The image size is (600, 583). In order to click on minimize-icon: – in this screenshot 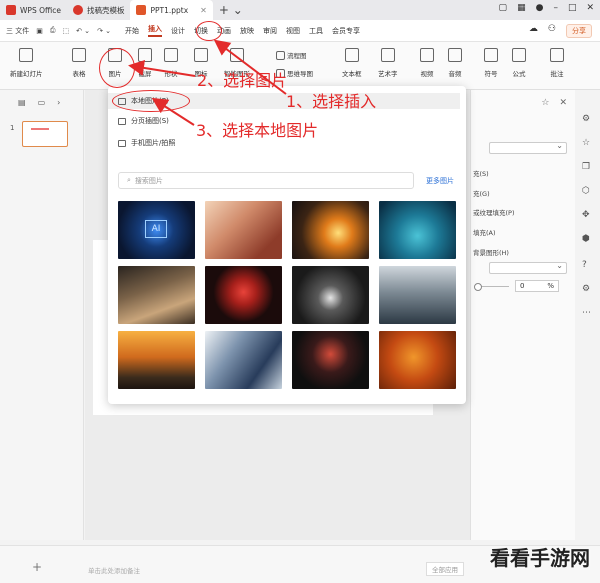, I will do `click(555, 8)`.